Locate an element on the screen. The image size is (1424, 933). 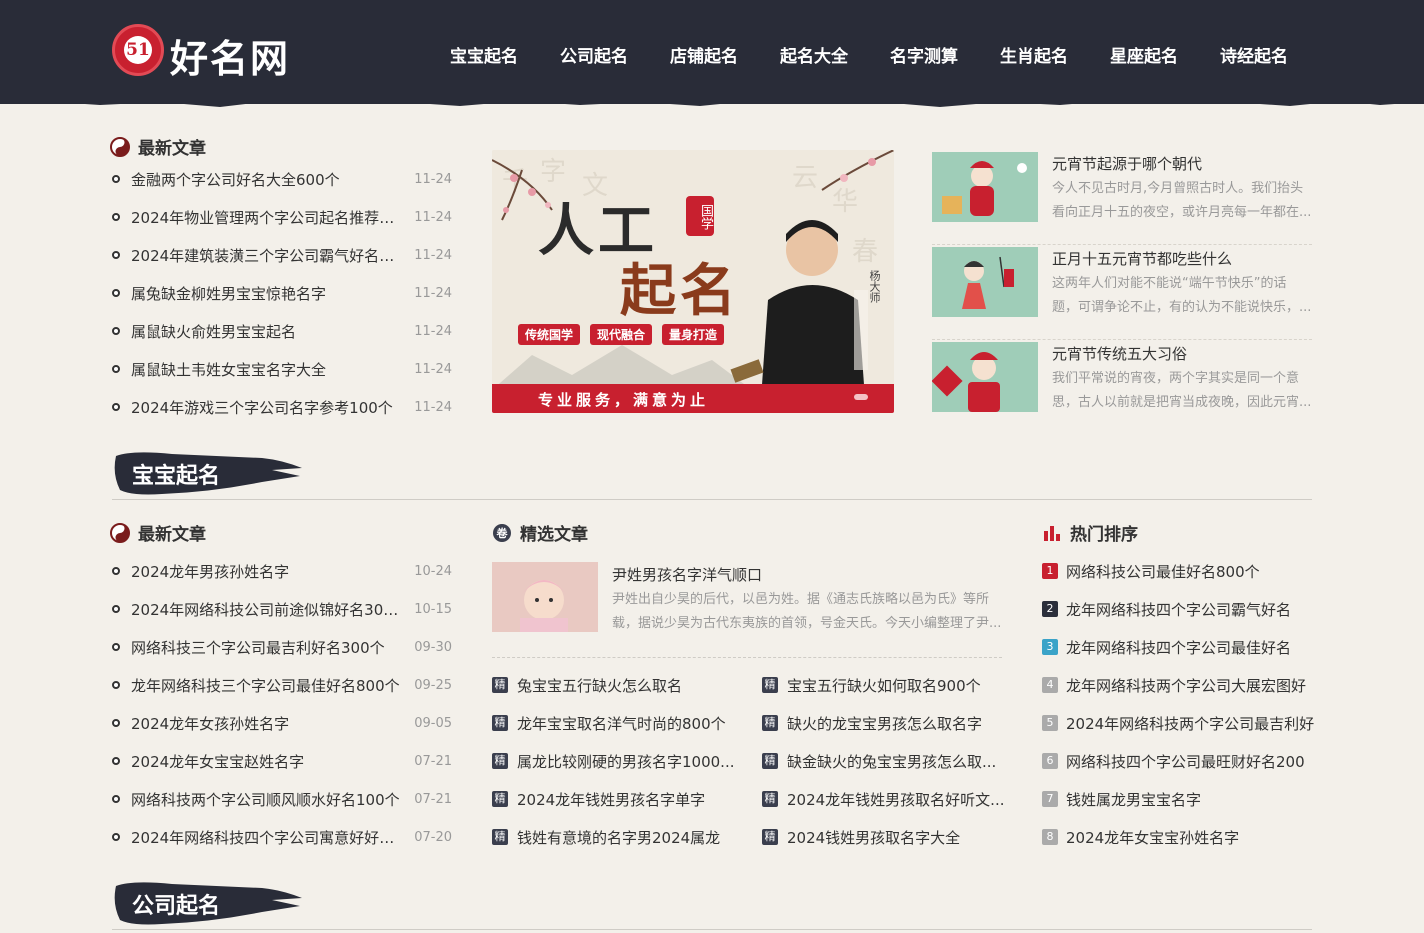
rank-title: 2024年网络科技两个字公司最吉利好 is located at coordinates (1190, 723).